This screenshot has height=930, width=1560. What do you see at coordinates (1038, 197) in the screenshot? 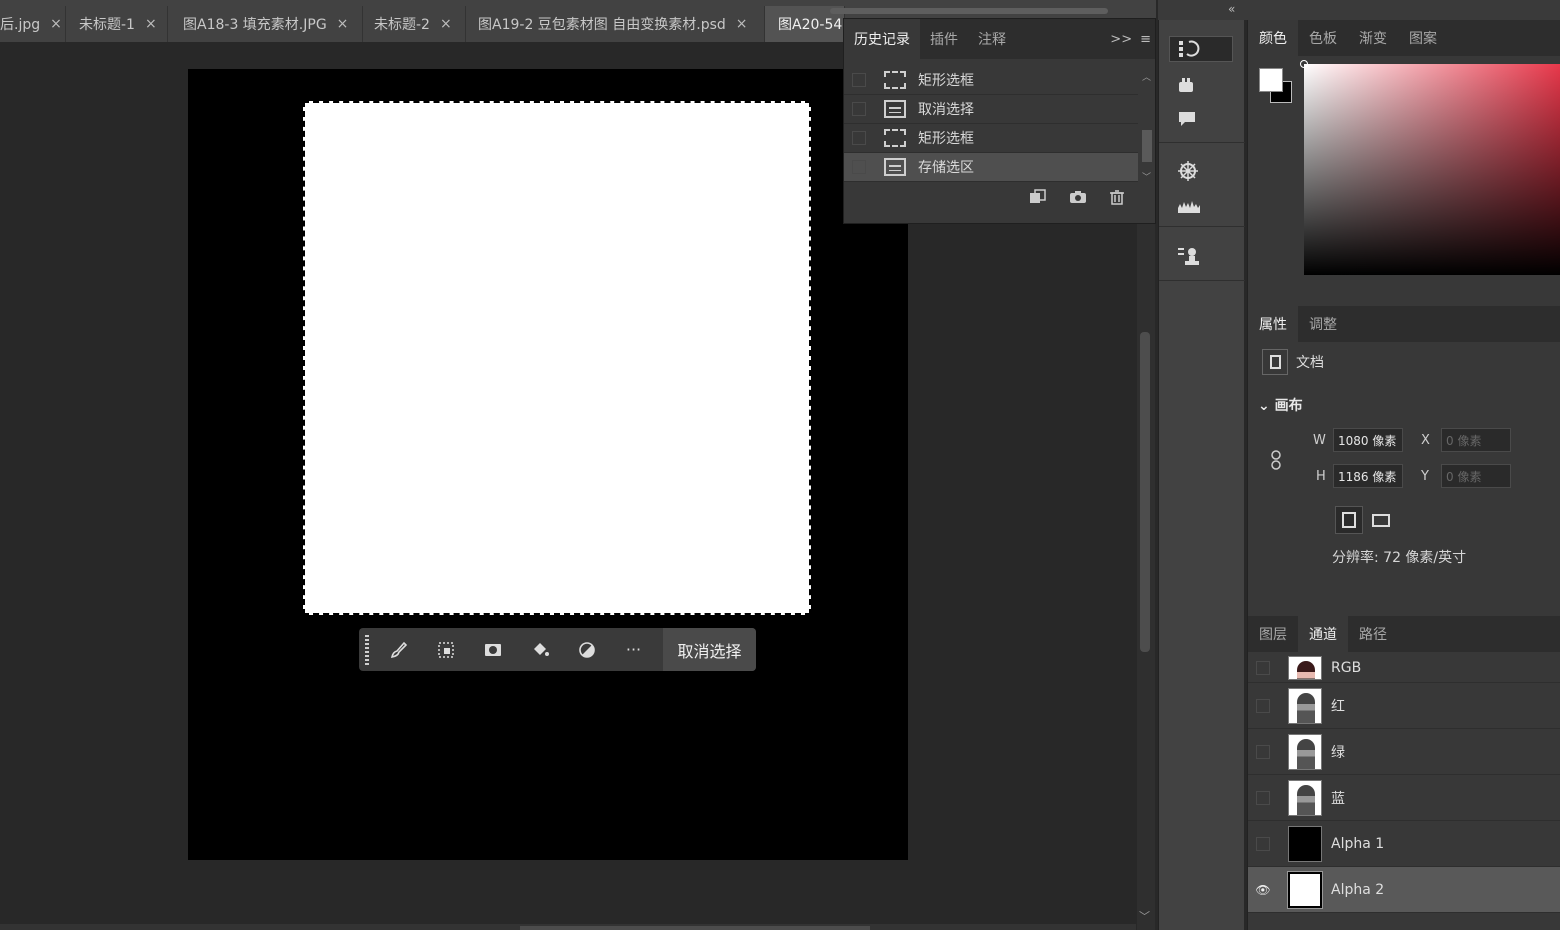
I see `new-document-from-state-icon` at bounding box center [1038, 197].